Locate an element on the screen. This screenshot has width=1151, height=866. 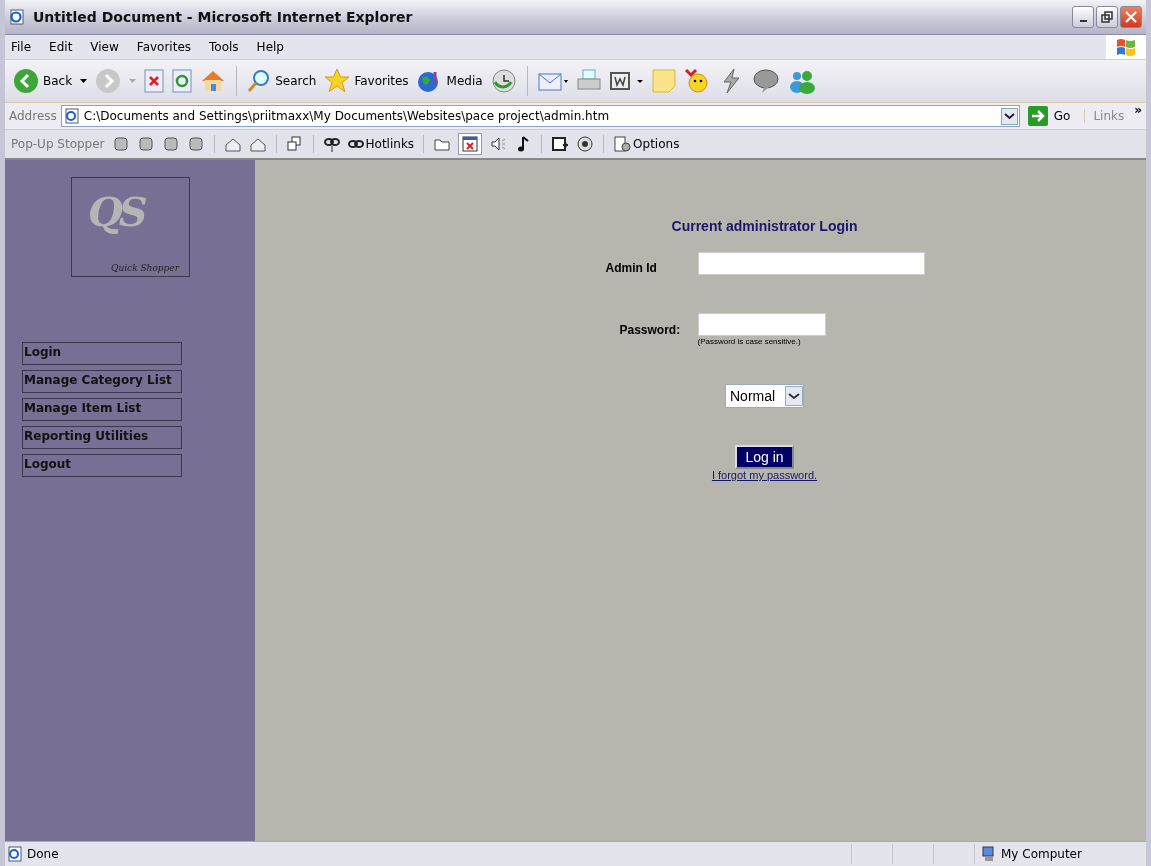
refresh-icon is located at coordinates (182, 81).